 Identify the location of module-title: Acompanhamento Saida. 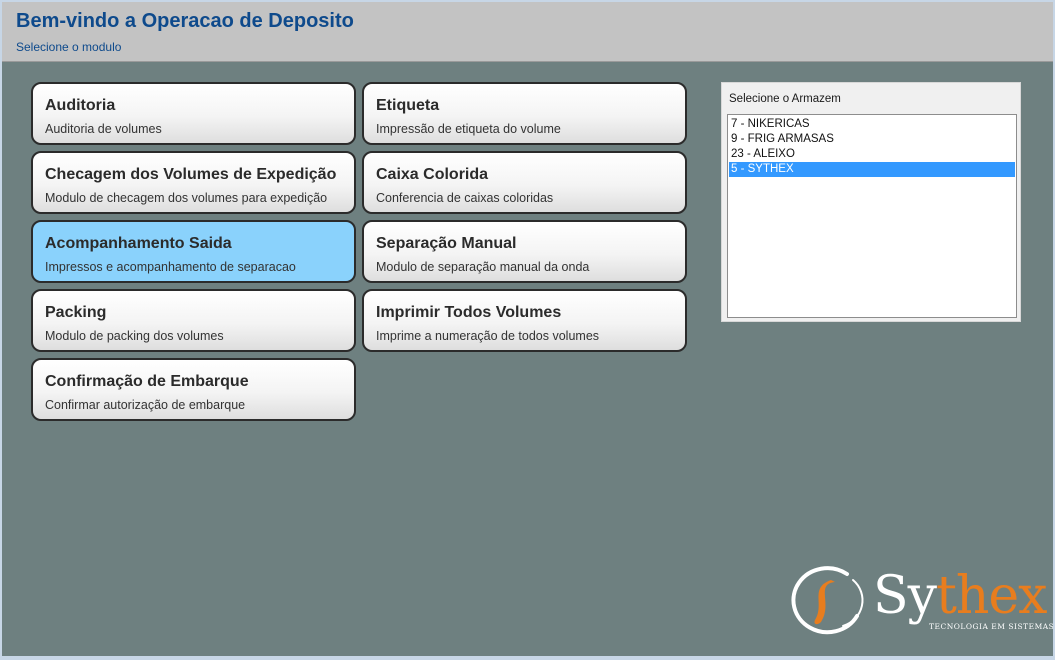
(138, 243).